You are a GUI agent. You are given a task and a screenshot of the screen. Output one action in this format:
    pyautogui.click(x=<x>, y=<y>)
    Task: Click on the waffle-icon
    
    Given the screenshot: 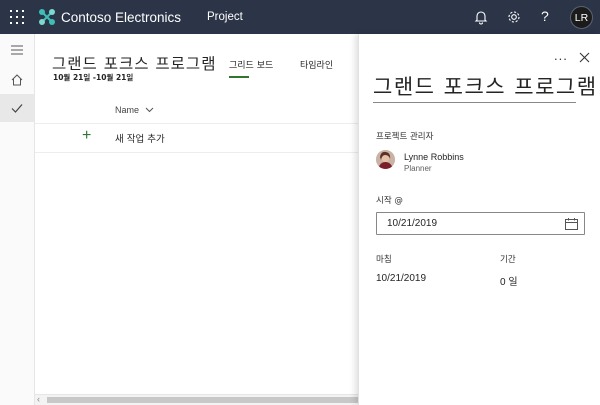 What is the action you would take?
    pyautogui.click(x=17, y=17)
    